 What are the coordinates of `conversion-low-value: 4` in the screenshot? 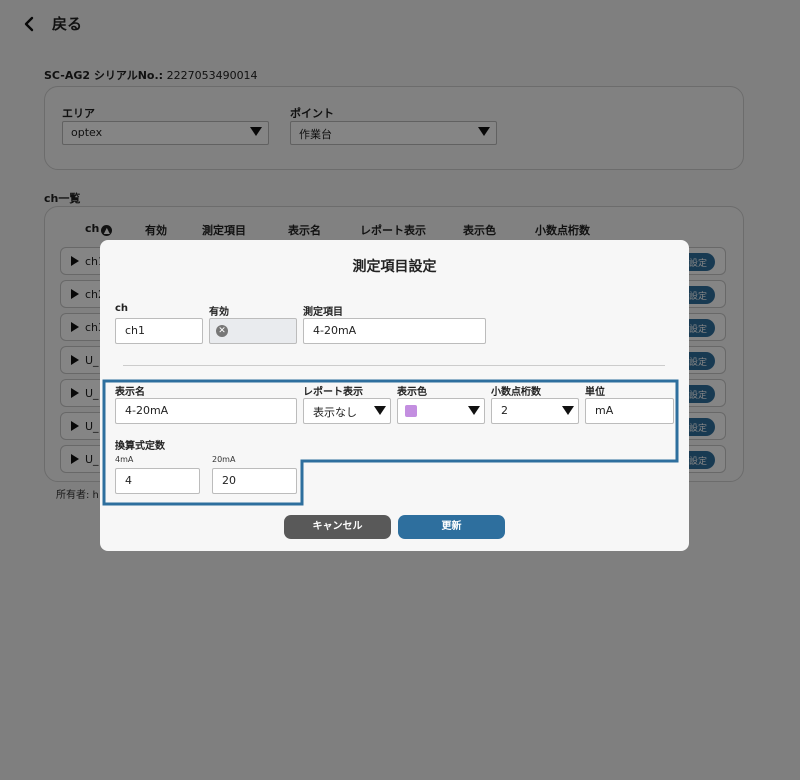 It's located at (128, 480).